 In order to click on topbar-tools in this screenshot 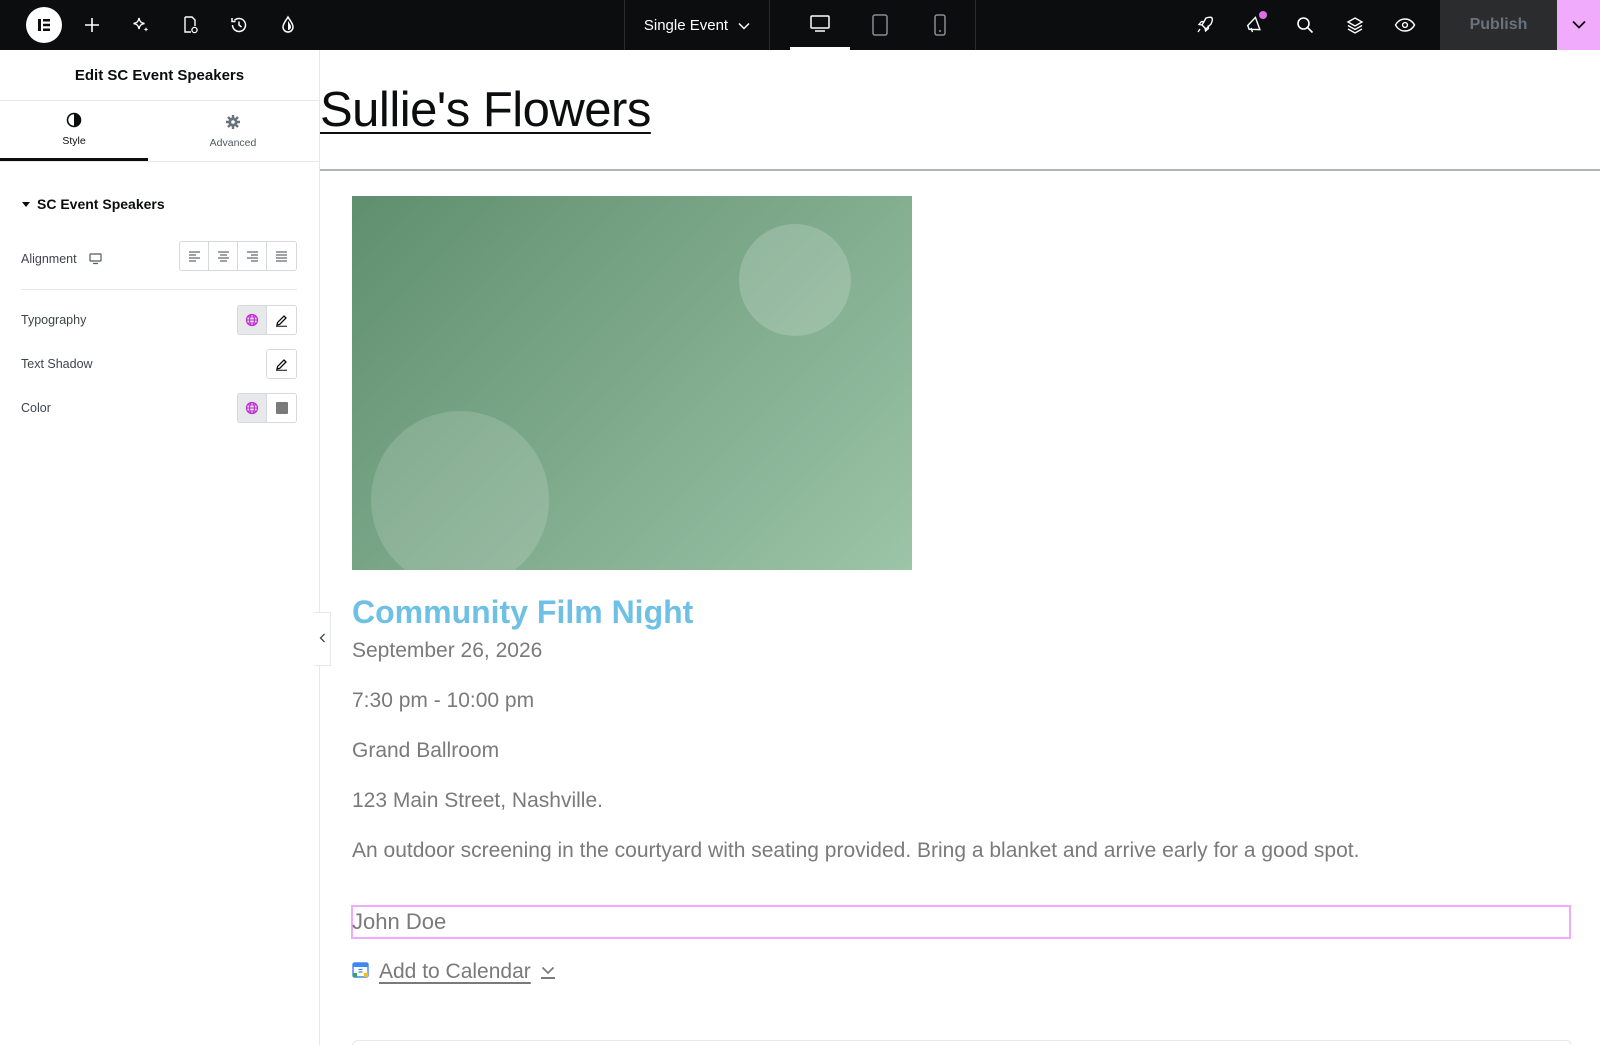, I will do `click(1305, 25)`.